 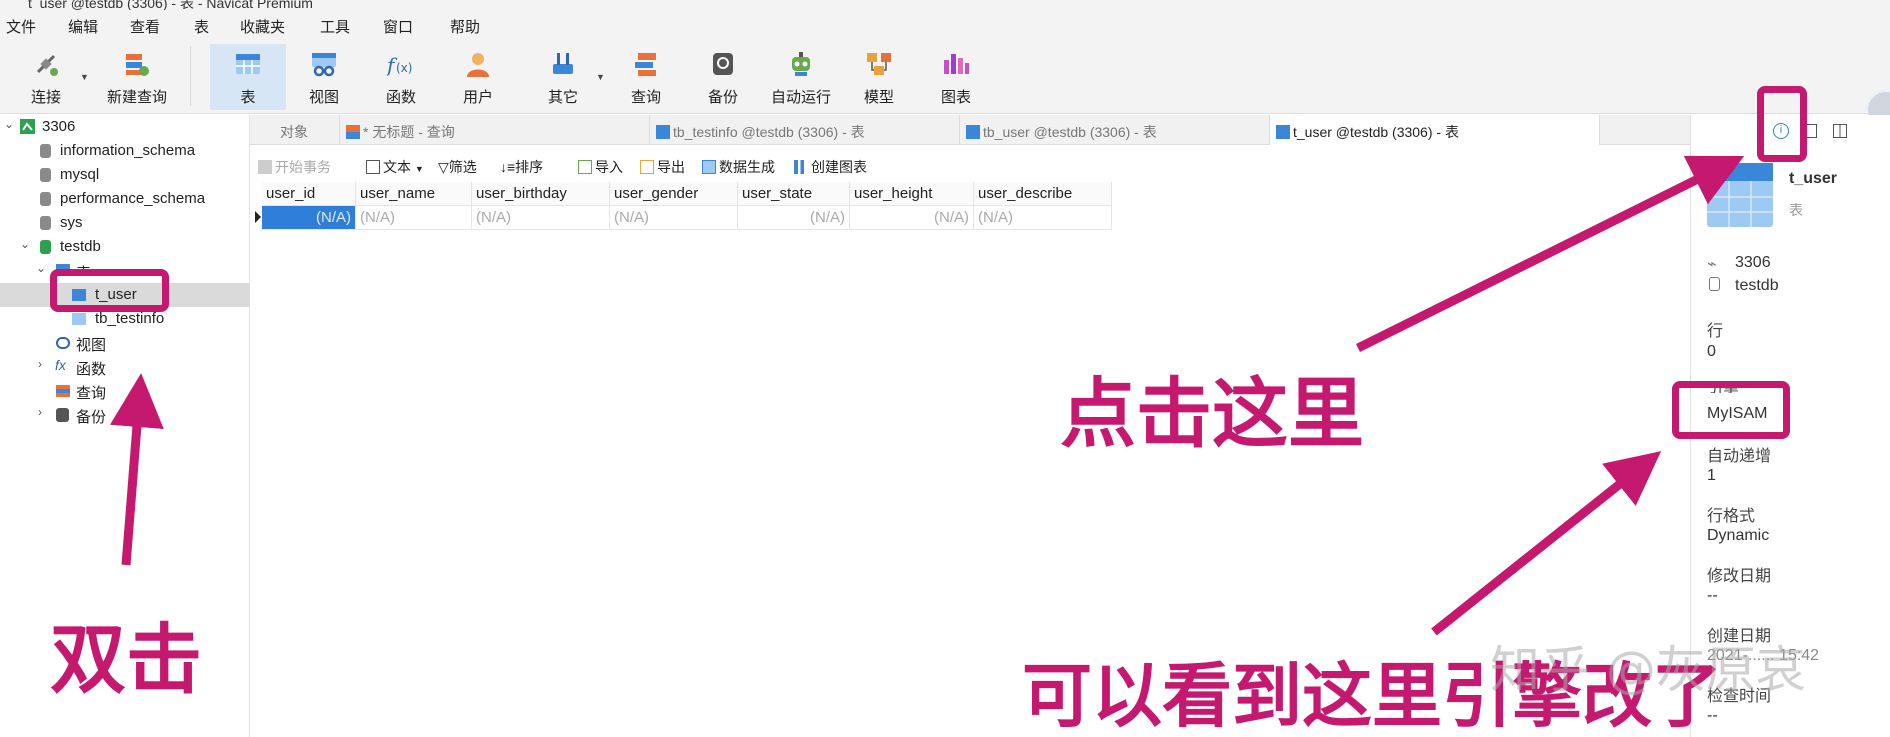 I want to click on arrow-to-engine, so click(x=1546, y=543).